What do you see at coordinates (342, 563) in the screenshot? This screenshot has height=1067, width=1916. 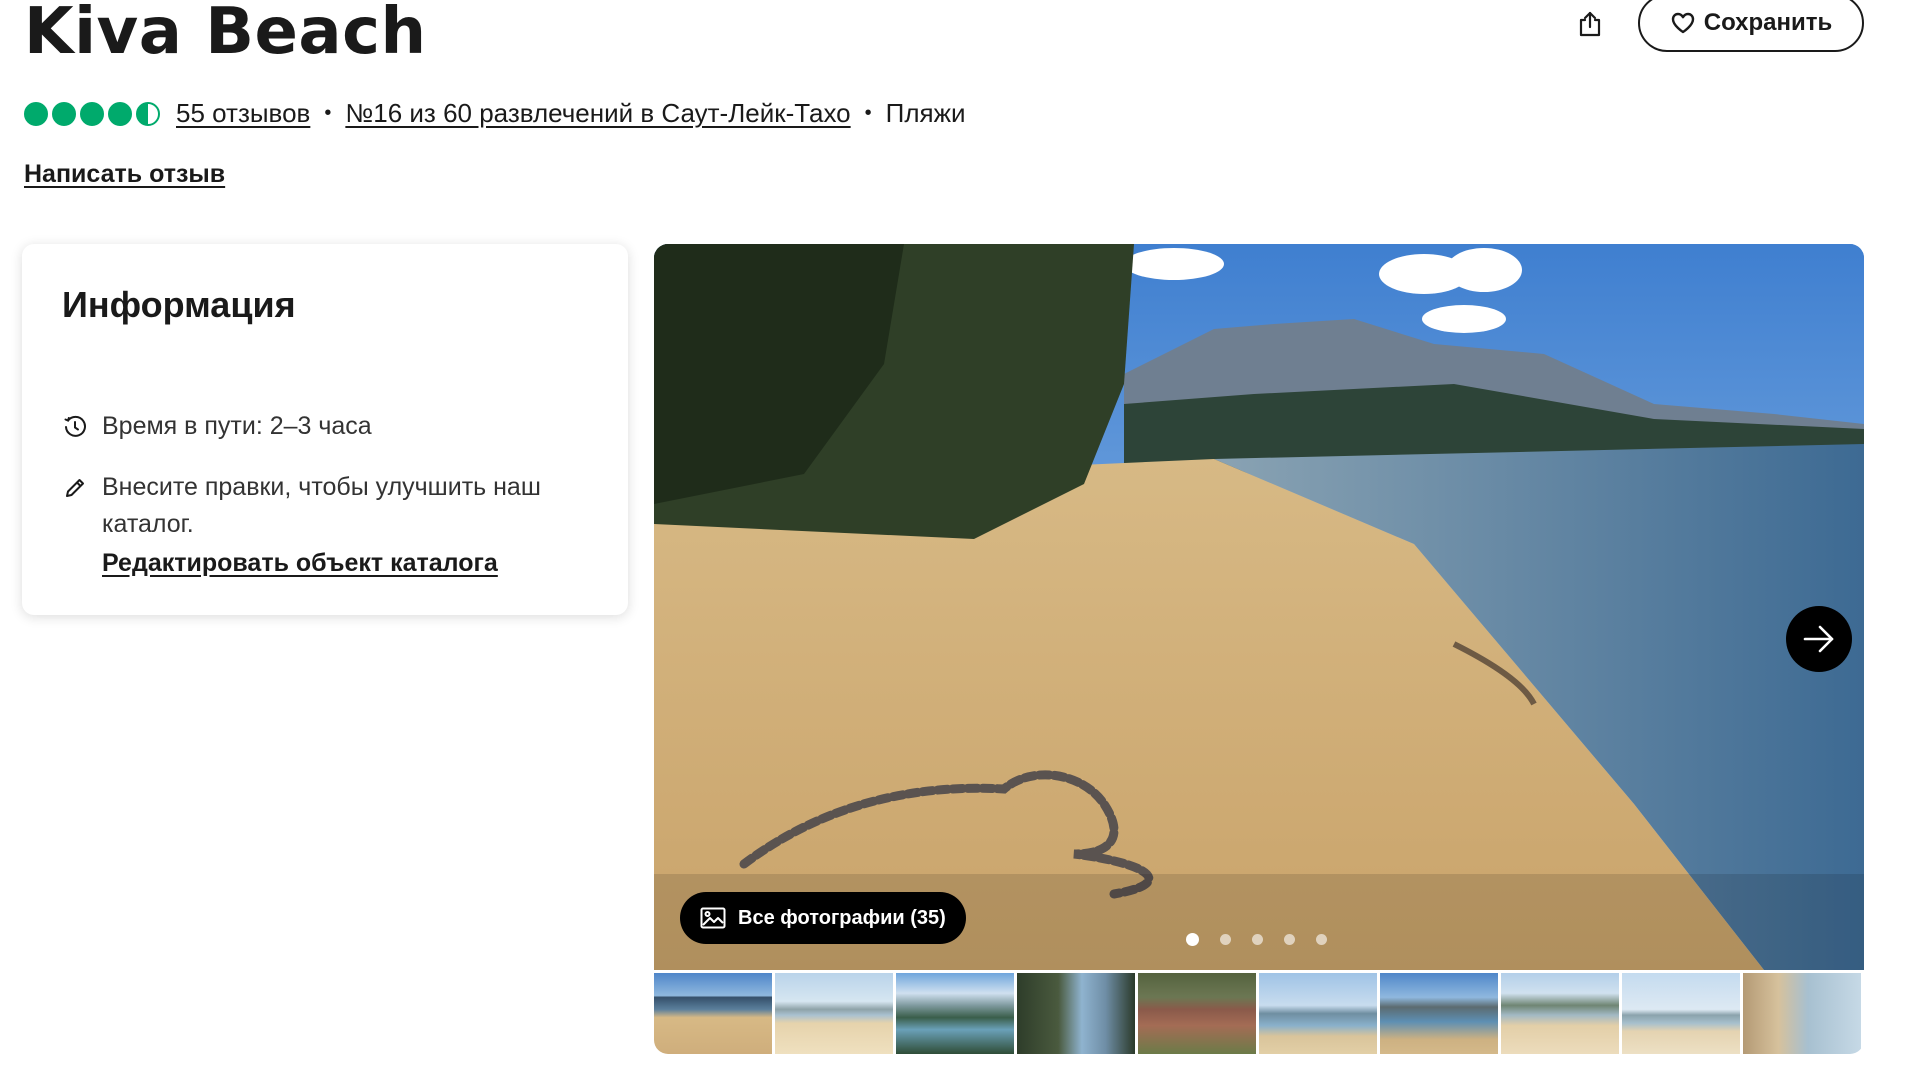 I see `edit-listing-link: Редактировать объект каталога` at bounding box center [342, 563].